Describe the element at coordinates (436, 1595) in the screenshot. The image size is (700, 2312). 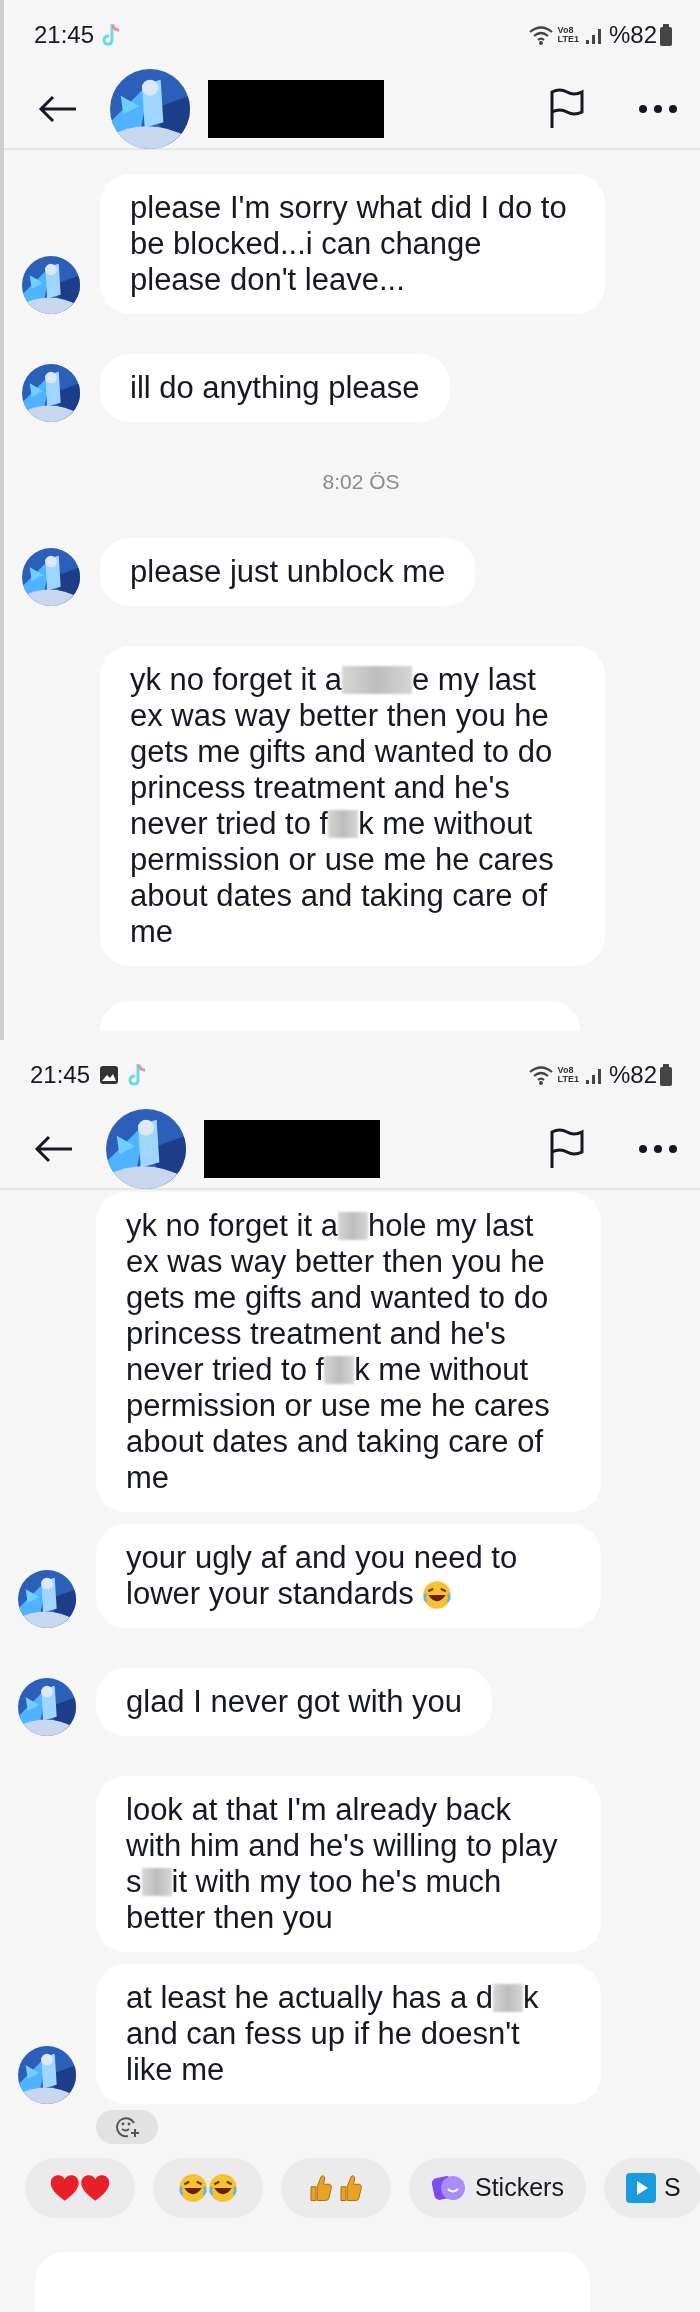
I see `laughing-face-icon` at that location.